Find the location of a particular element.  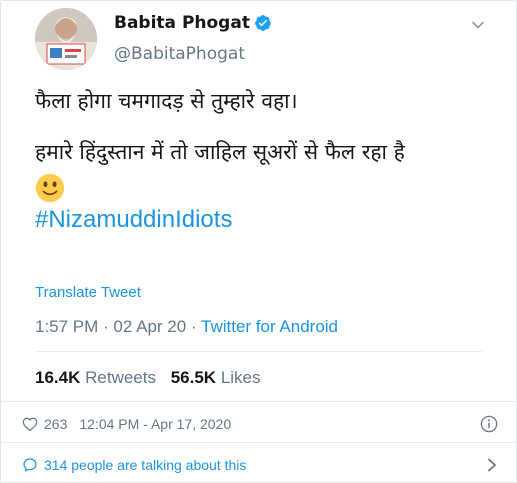

author-handle: @BabitaPhogat is located at coordinates (179, 54).